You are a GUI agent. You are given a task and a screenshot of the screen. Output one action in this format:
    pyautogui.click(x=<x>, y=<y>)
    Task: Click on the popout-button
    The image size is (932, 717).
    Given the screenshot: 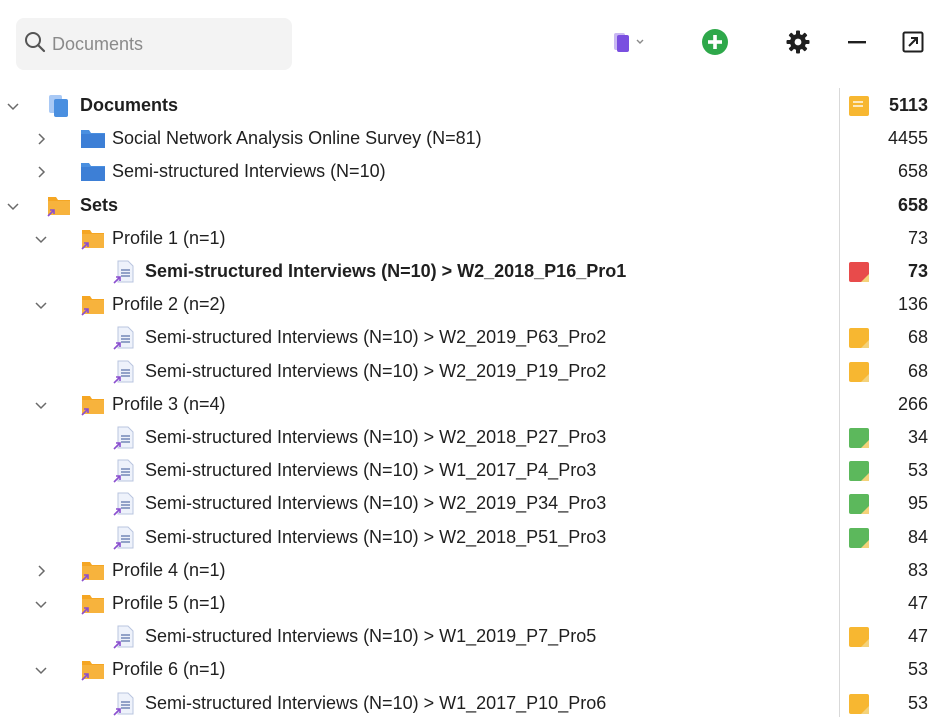 What is the action you would take?
    pyautogui.click(x=913, y=44)
    